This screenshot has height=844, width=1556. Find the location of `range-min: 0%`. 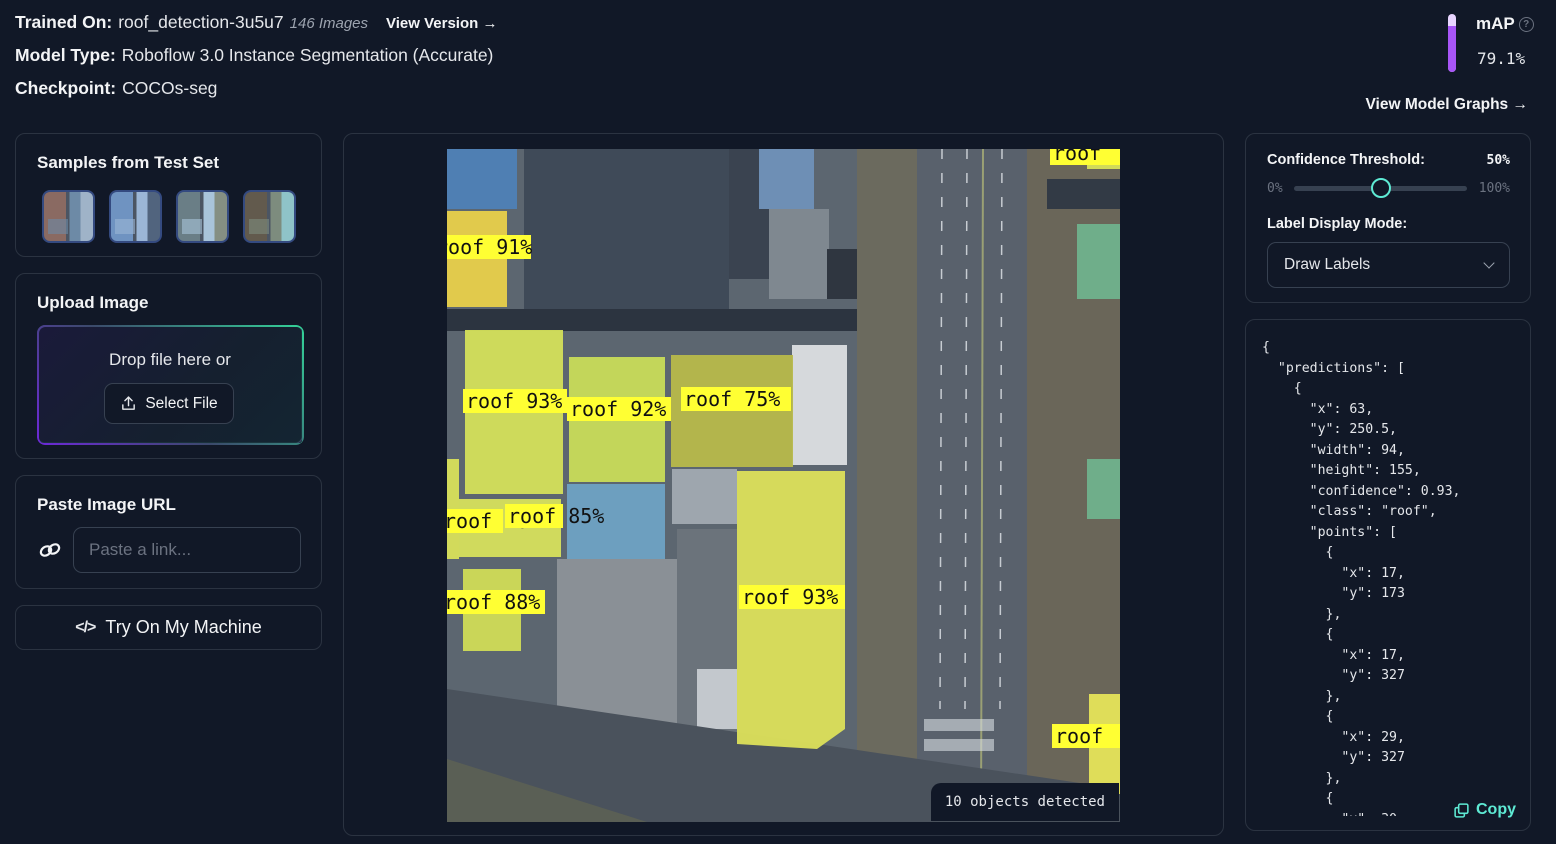

range-min: 0% is located at coordinates (1275, 188).